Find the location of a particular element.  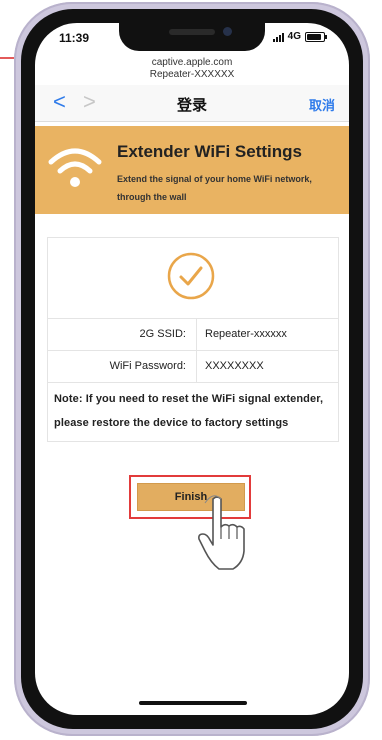

browser-nav-bar: < > 登录 取消 is located at coordinates (192, 103).